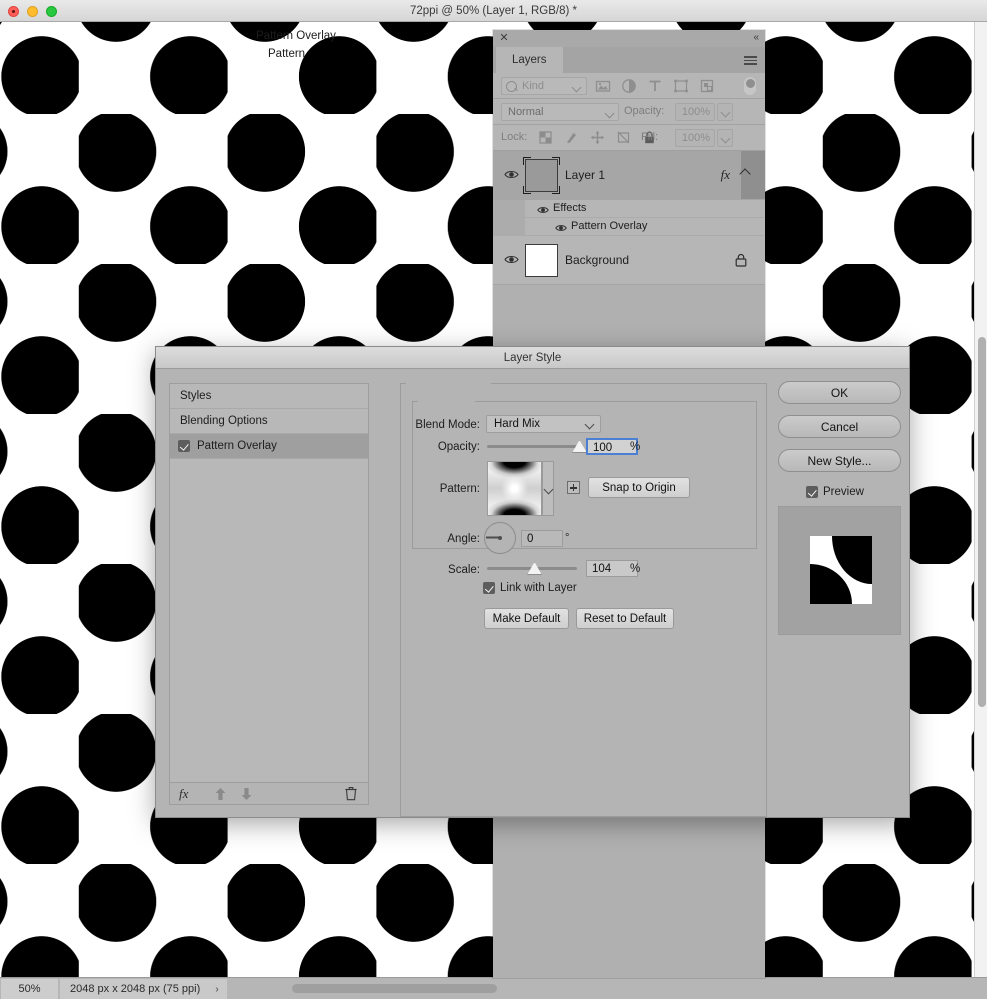  Describe the element at coordinates (982, 522) in the screenshot. I see `vertical-scrollbar-thumb` at that location.